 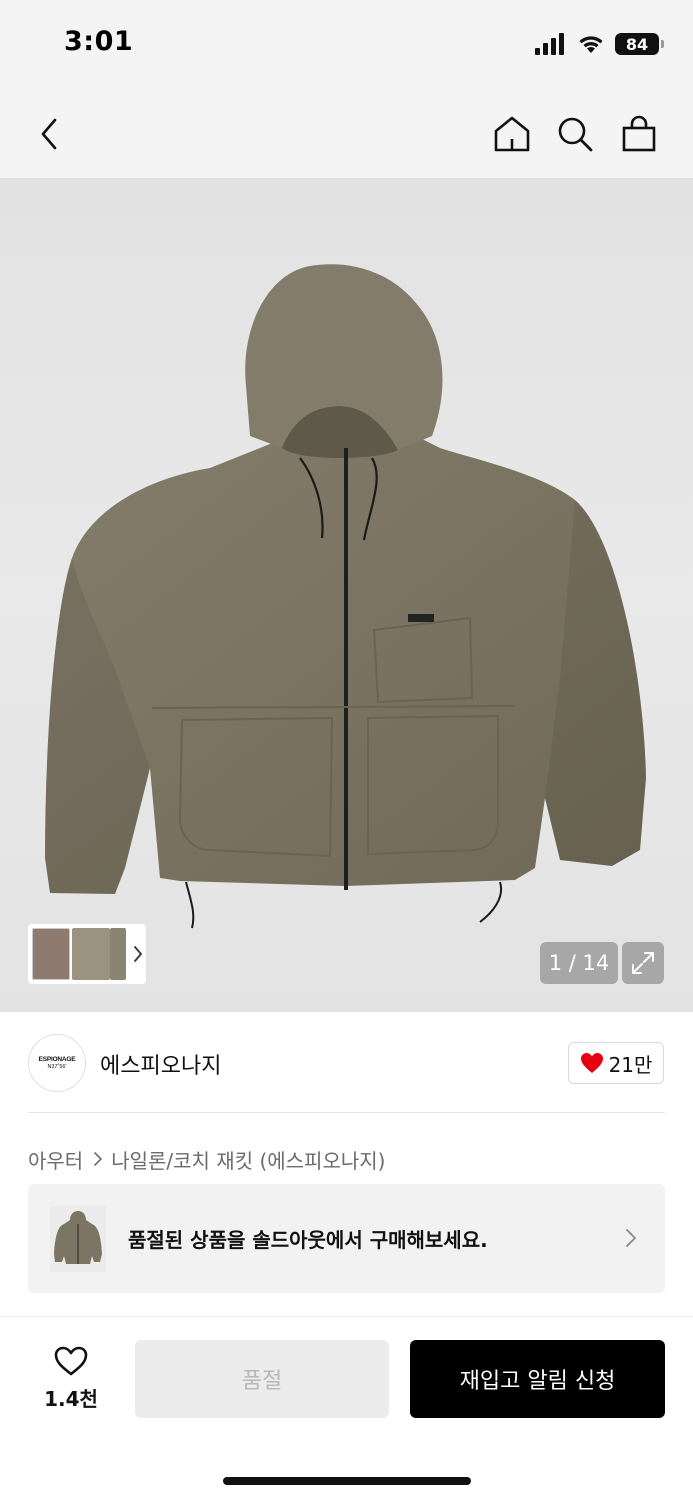 What do you see at coordinates (262, 1379) in the screenshot?
I see `soldout-button: 품절` at bounding box center [262, 1379].